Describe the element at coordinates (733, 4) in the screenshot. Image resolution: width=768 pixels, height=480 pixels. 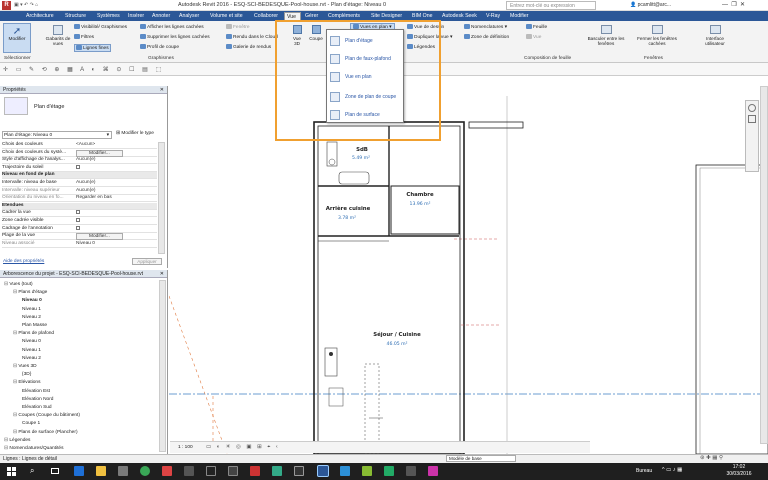
I see `window-controls: — ❐ ✕` at that location.